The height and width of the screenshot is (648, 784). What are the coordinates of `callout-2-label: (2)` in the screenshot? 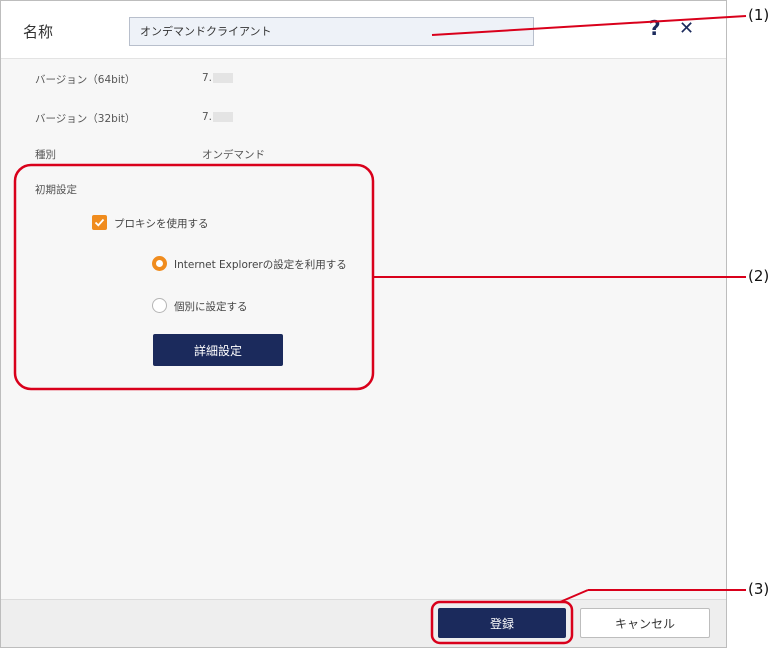 It's located at (759, 276).